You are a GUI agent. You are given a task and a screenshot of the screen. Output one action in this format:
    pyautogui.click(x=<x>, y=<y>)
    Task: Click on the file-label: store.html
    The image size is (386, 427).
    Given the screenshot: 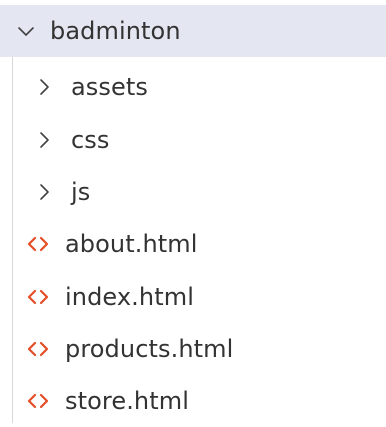 What is the action you would take?
    pyautogui.click(x=127, y=401)
    